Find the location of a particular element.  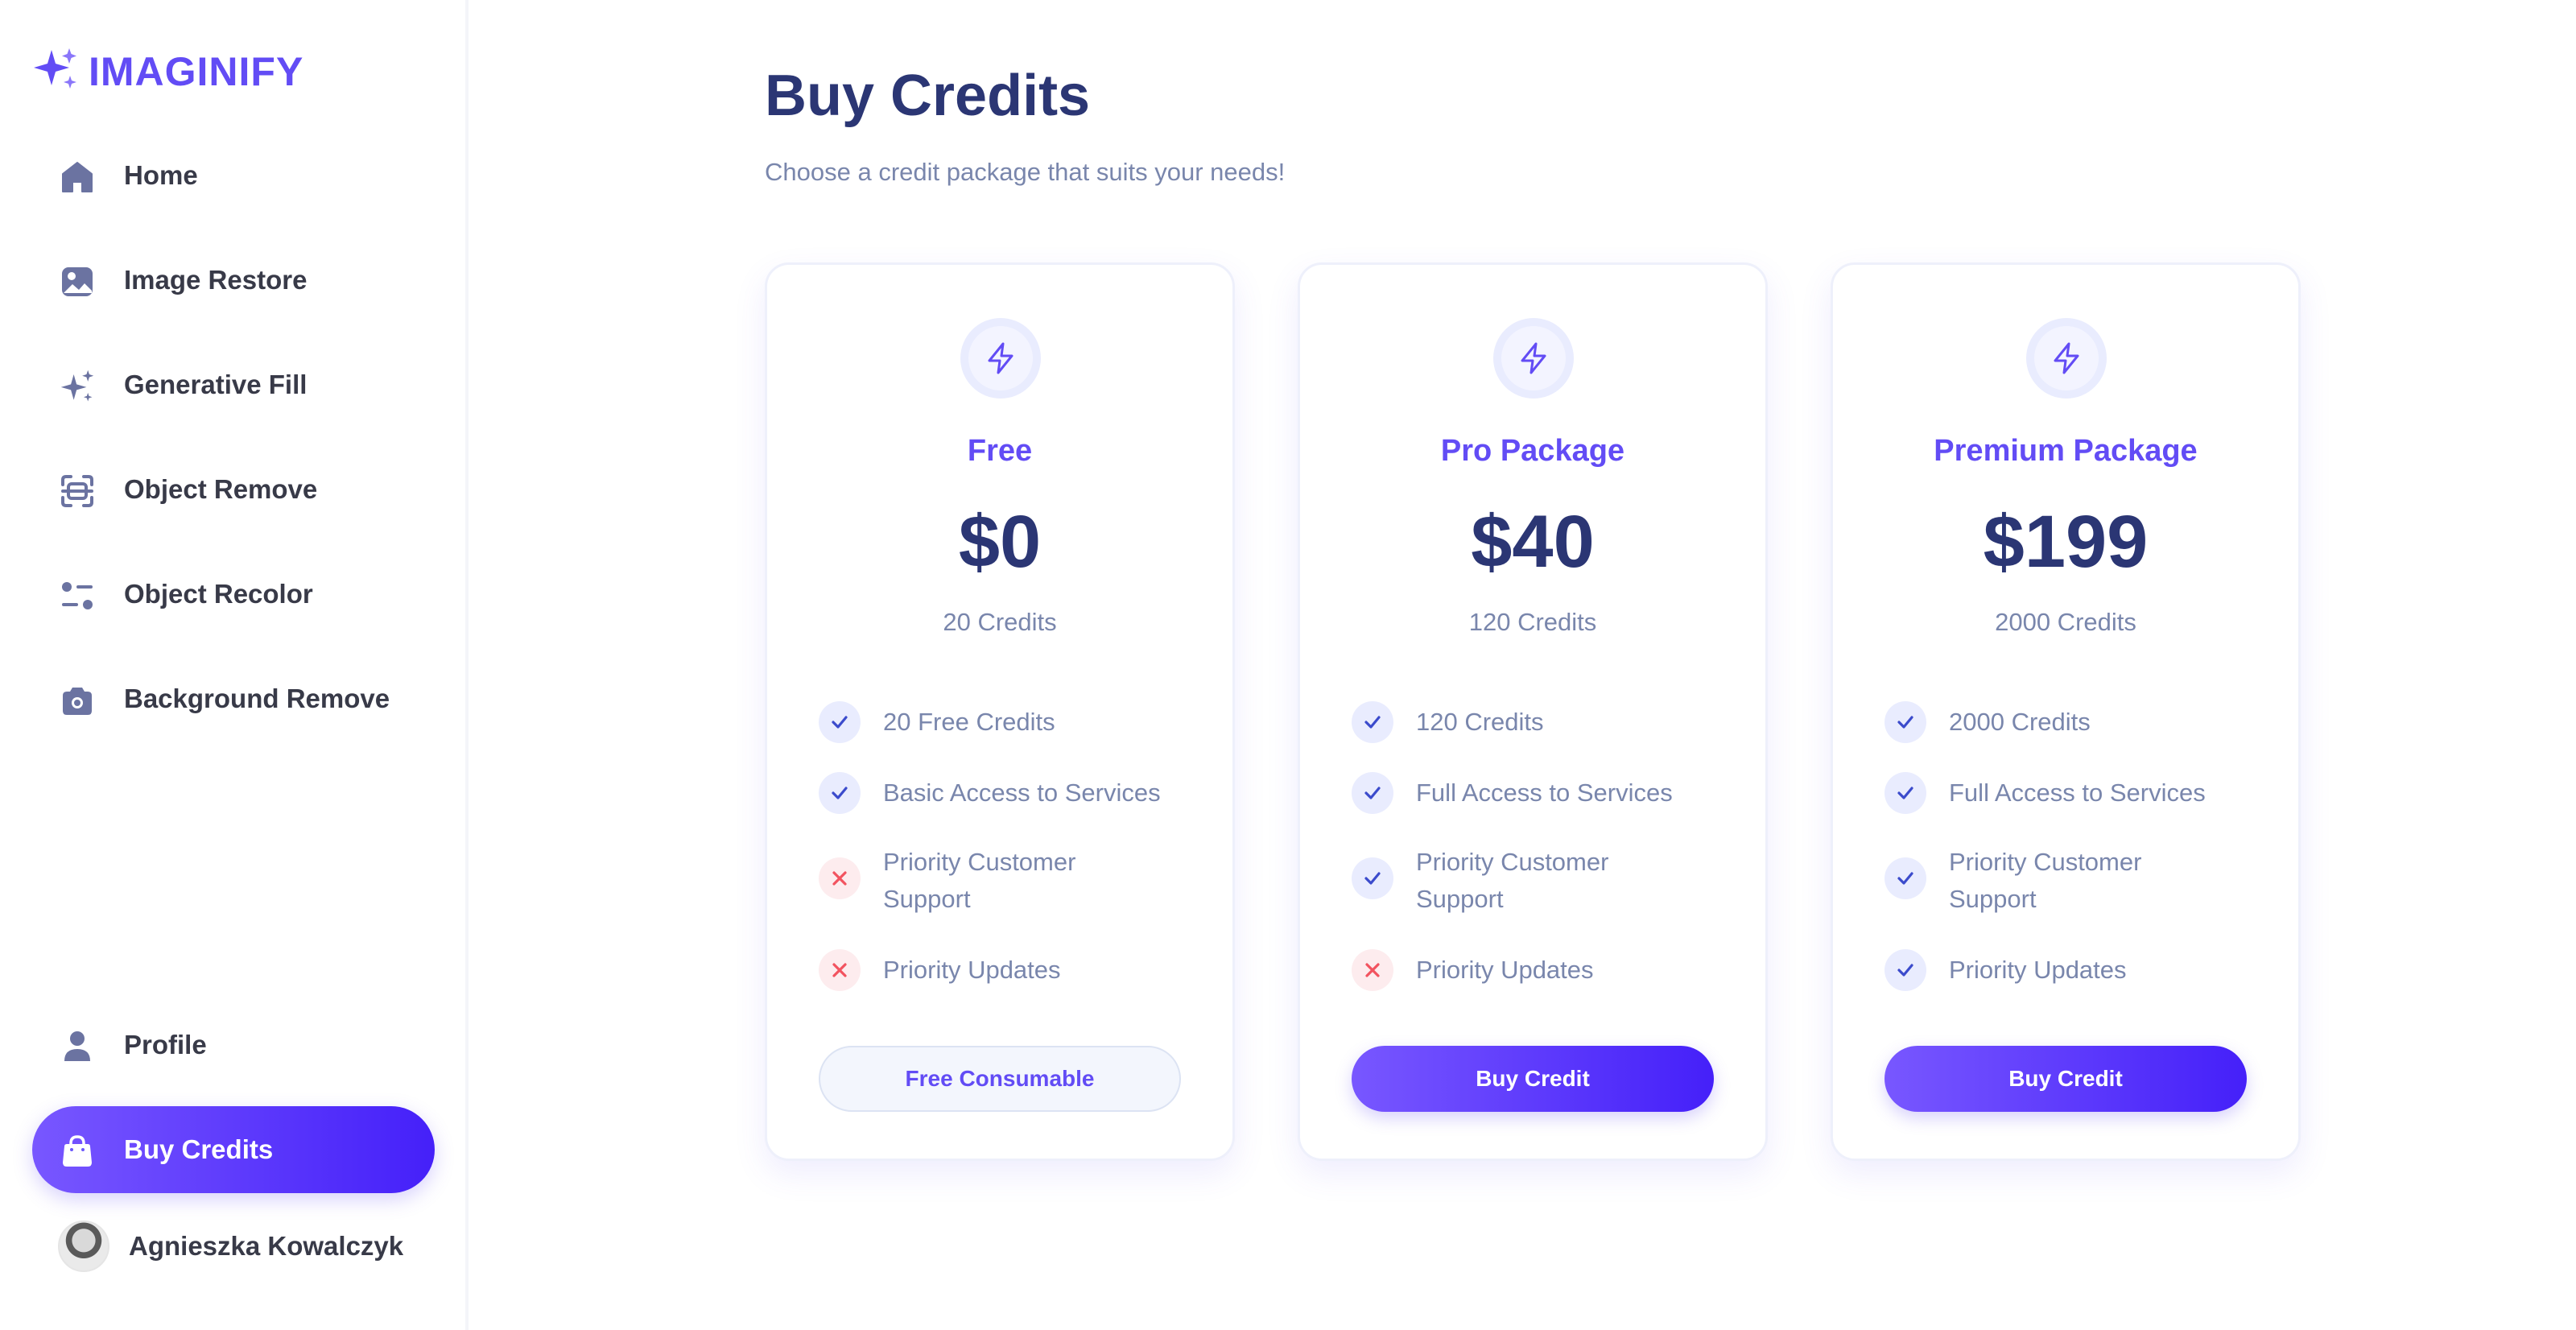

sidebar-item-label: Profile is located at coordinates (165, 1044).